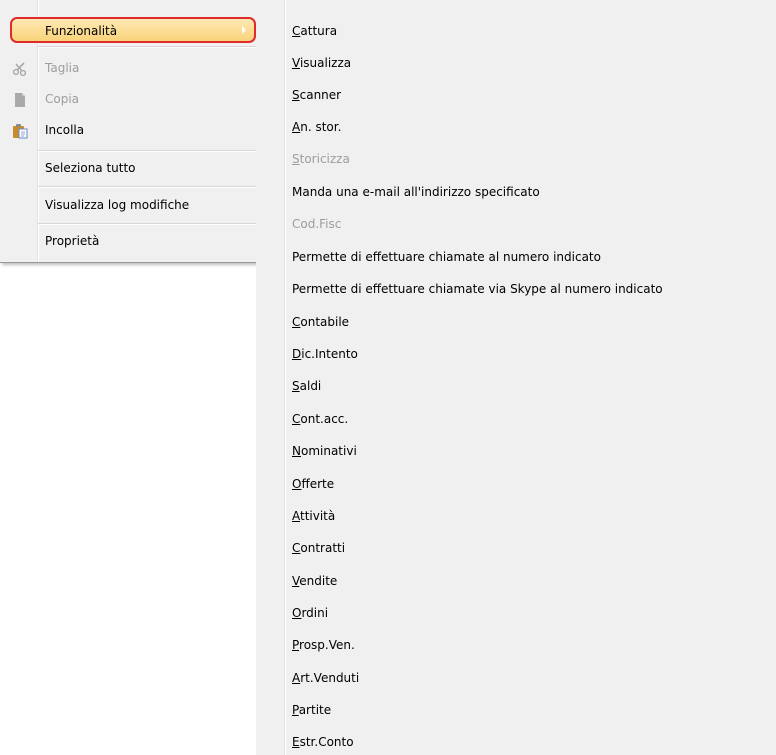 This screenshot has width=776, height=755. Describe the element at coordinates (318, 581) in the screenshot. I see `submenu-item-label: endite` at that location.